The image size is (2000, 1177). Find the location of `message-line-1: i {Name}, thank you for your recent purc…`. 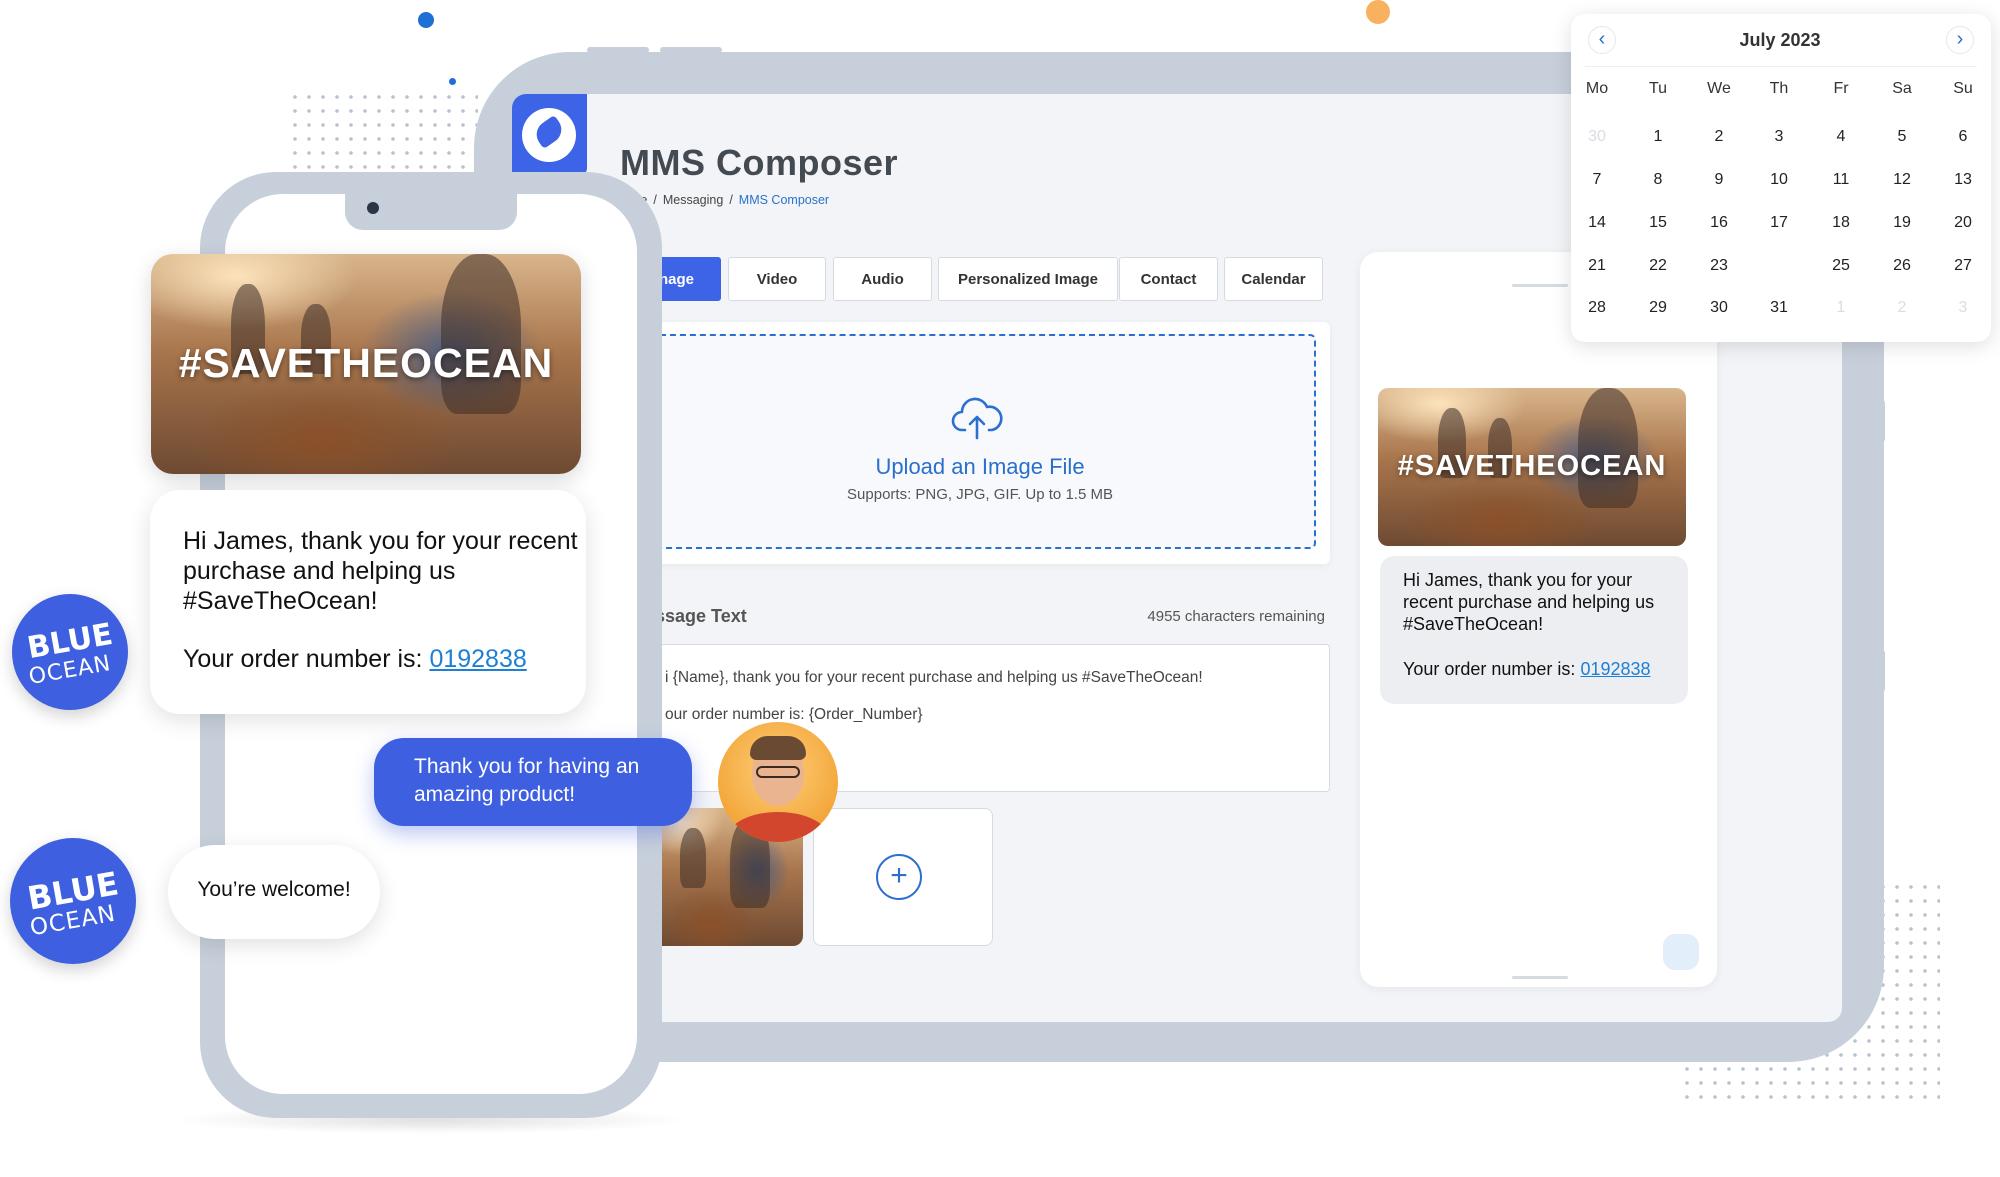

message-line-1: i {Name}, thank you for your recent purc… is located at coordinates (934, 677).